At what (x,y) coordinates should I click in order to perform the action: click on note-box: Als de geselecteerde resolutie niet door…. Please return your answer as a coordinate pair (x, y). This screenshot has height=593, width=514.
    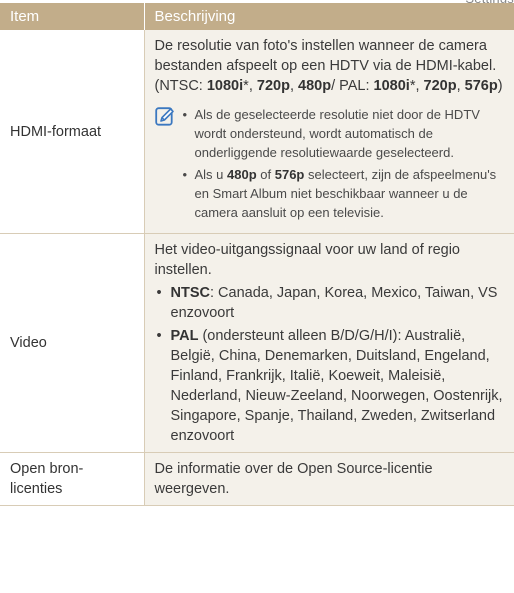
    Looking at the image, I should click on (329, 166).